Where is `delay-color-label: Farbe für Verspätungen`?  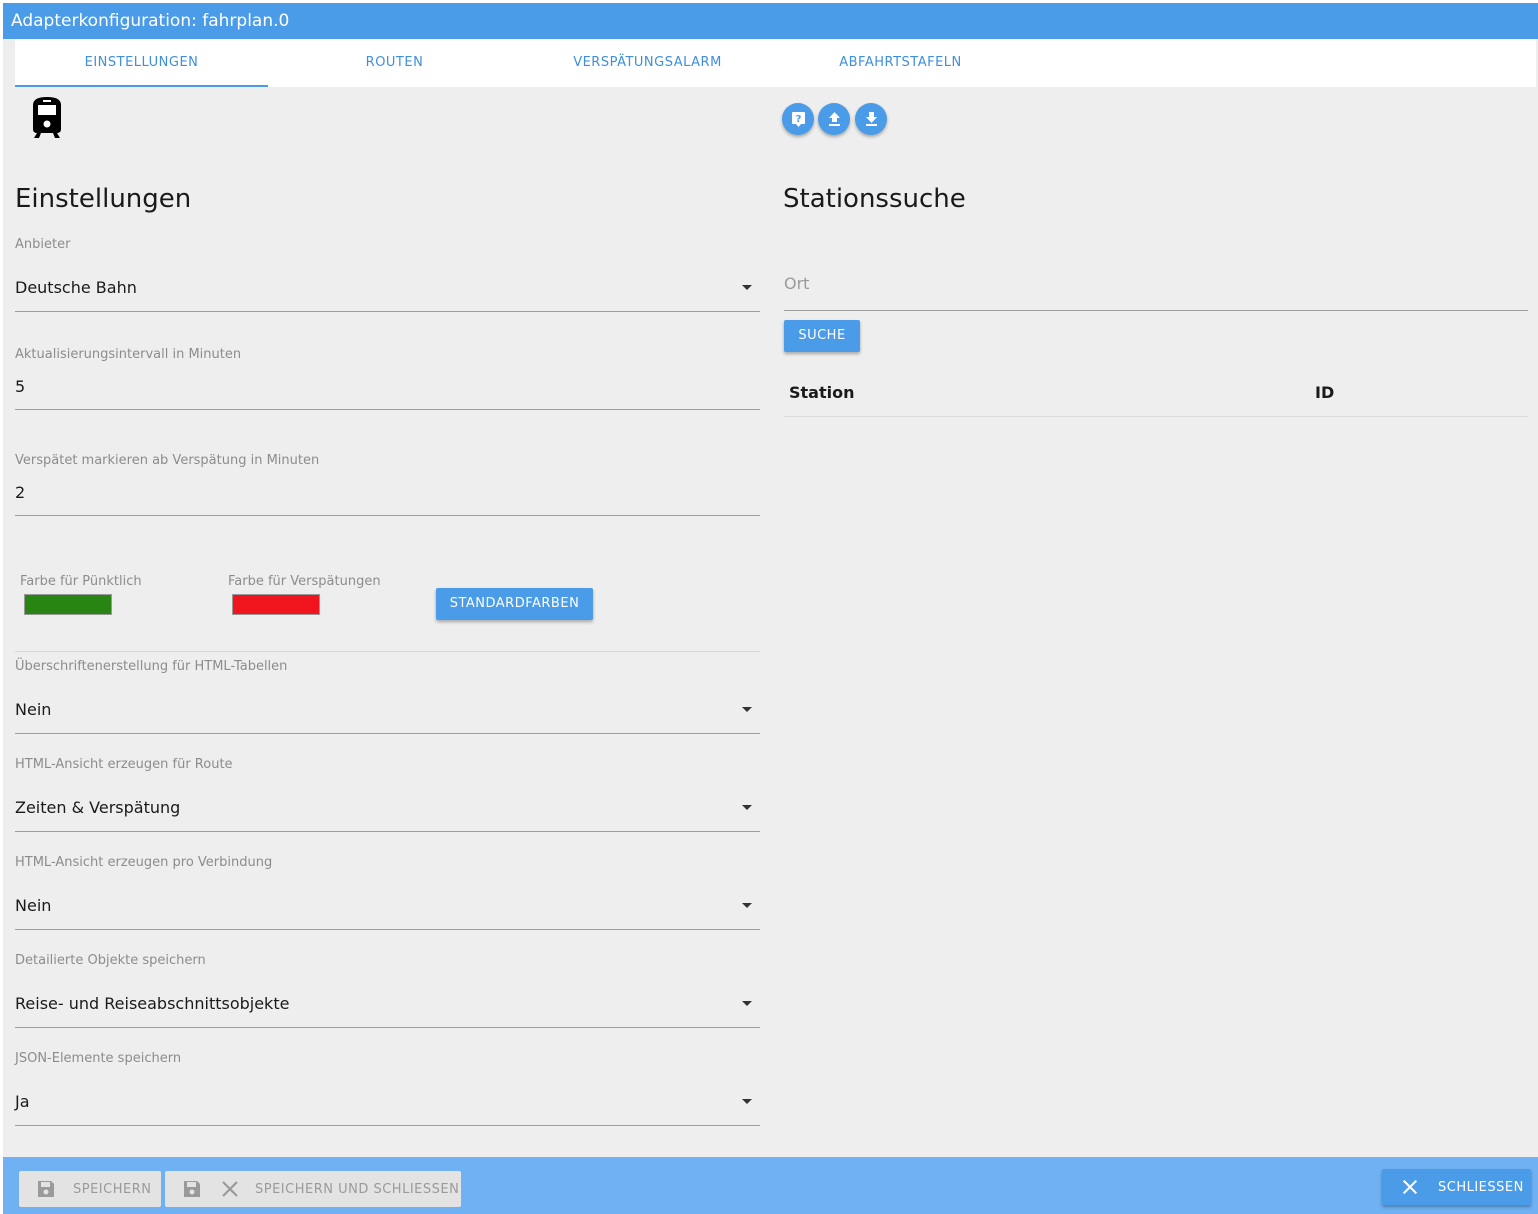 delay-color-label: Farbe für Verspätungen is located at coordinates (304, 581).